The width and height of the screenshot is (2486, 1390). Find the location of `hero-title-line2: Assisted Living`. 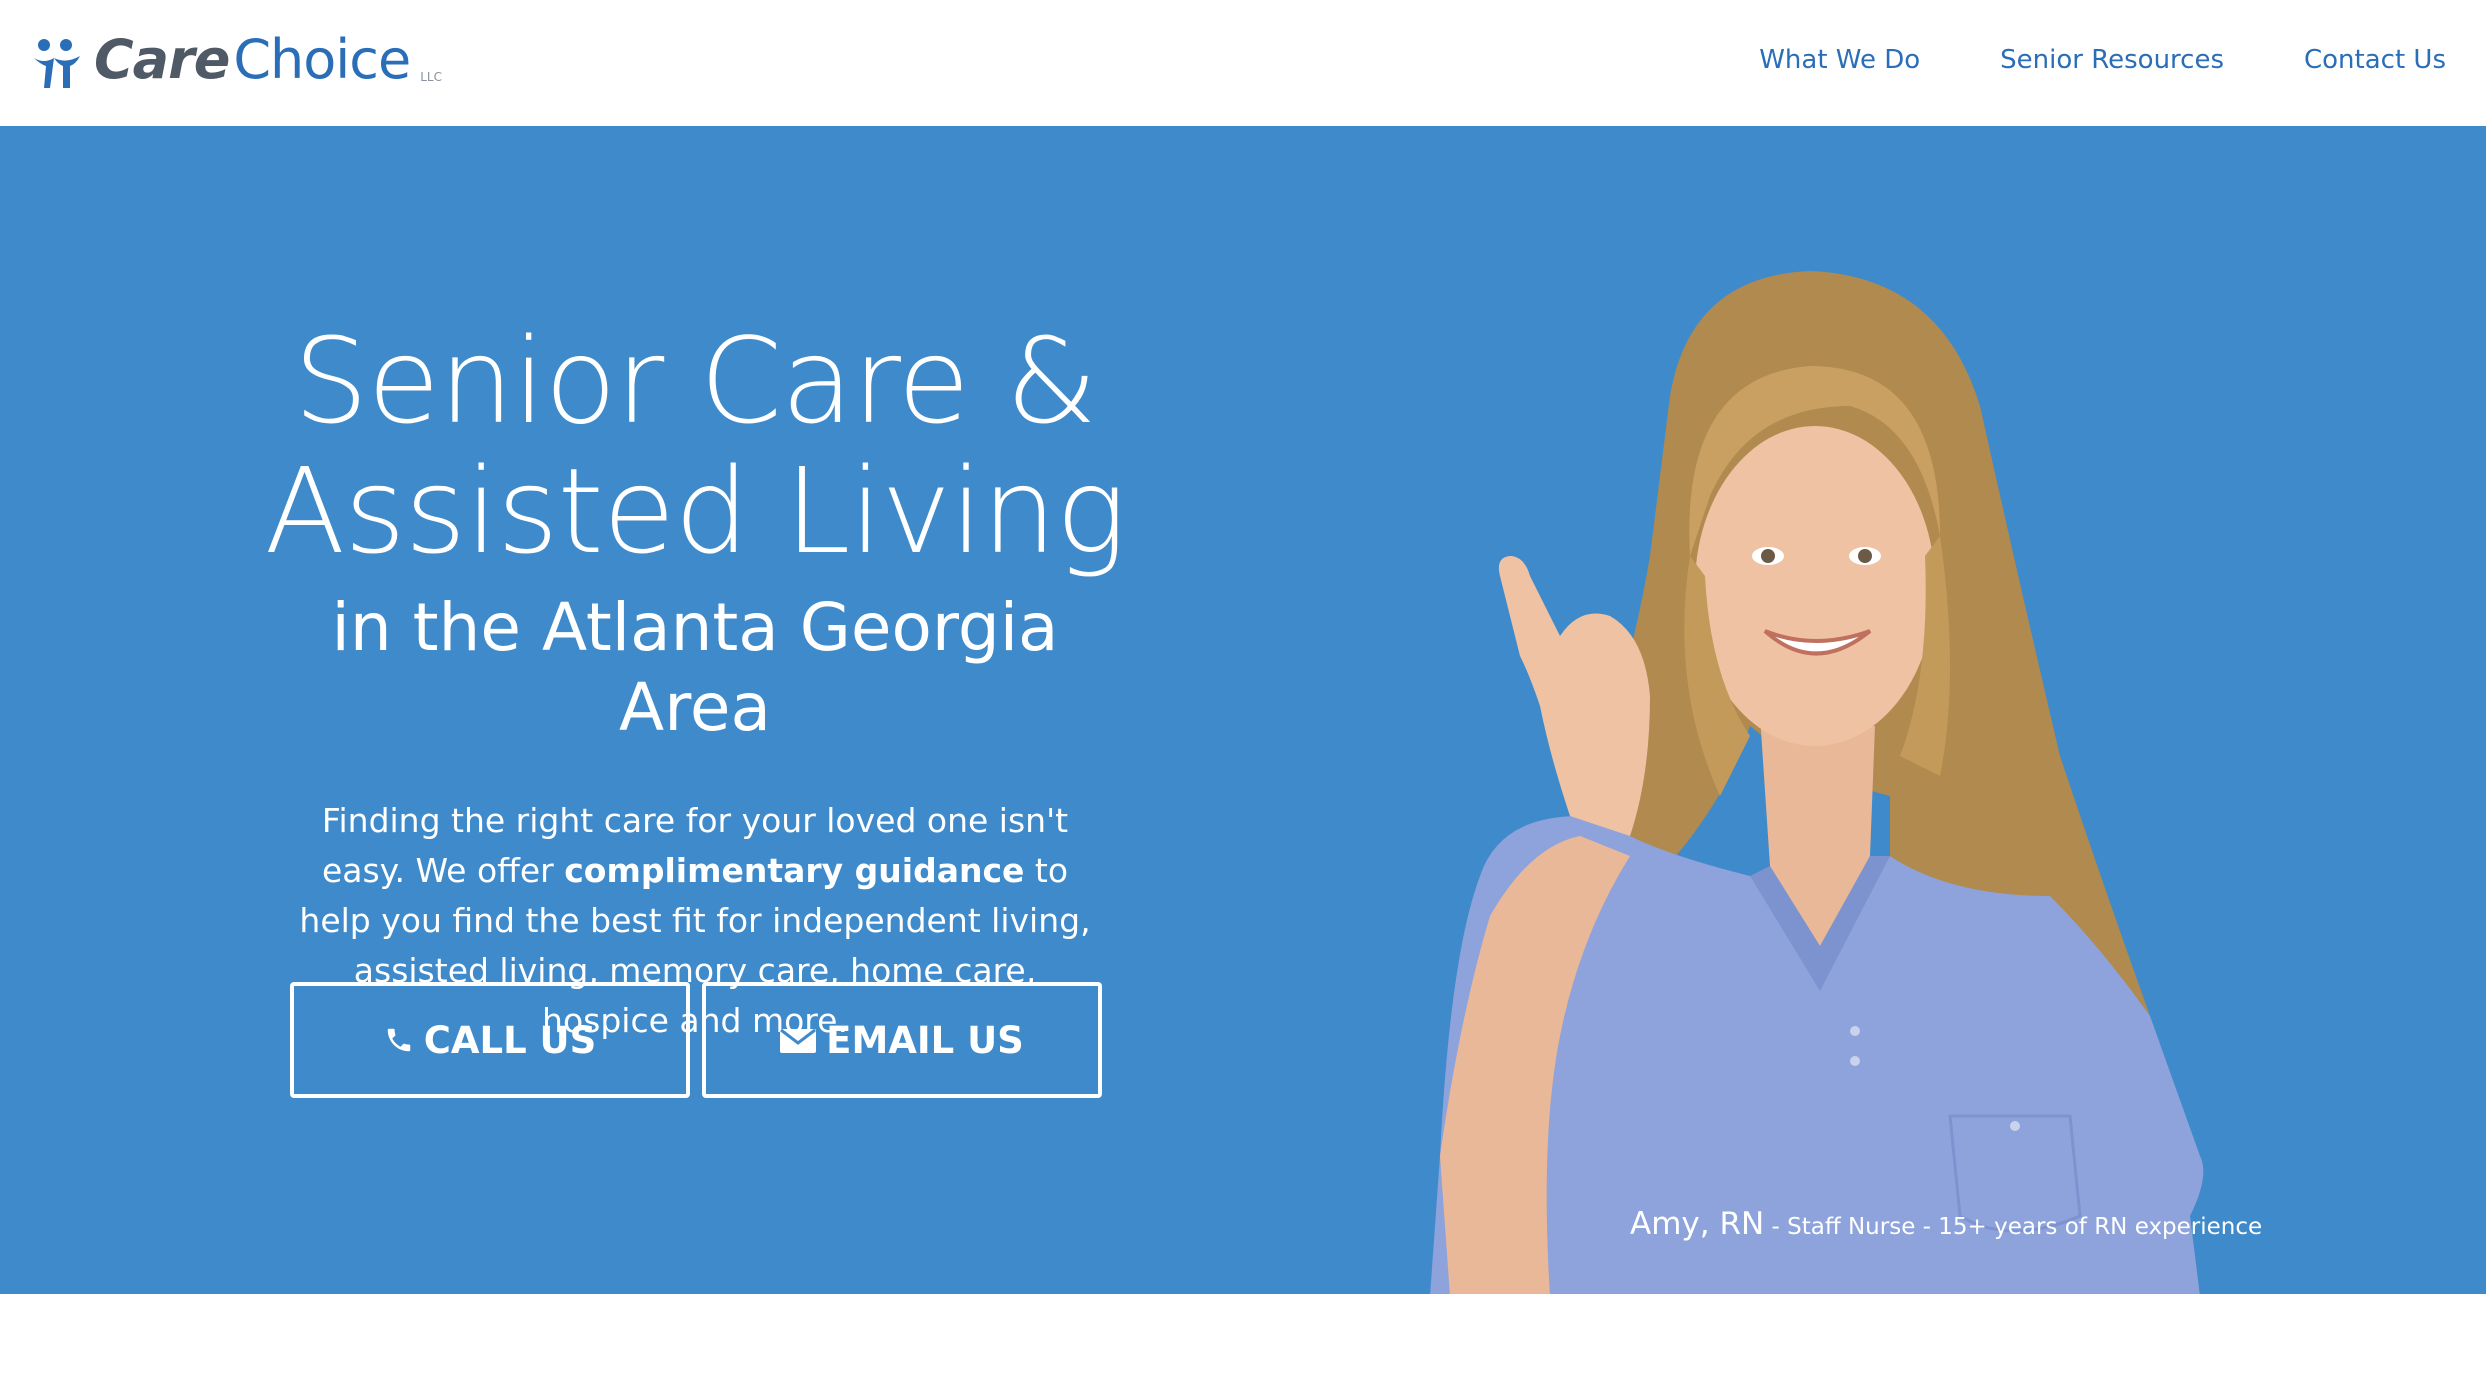

hero-title-line2: Assisted Living is located at coordinates (695, 511).